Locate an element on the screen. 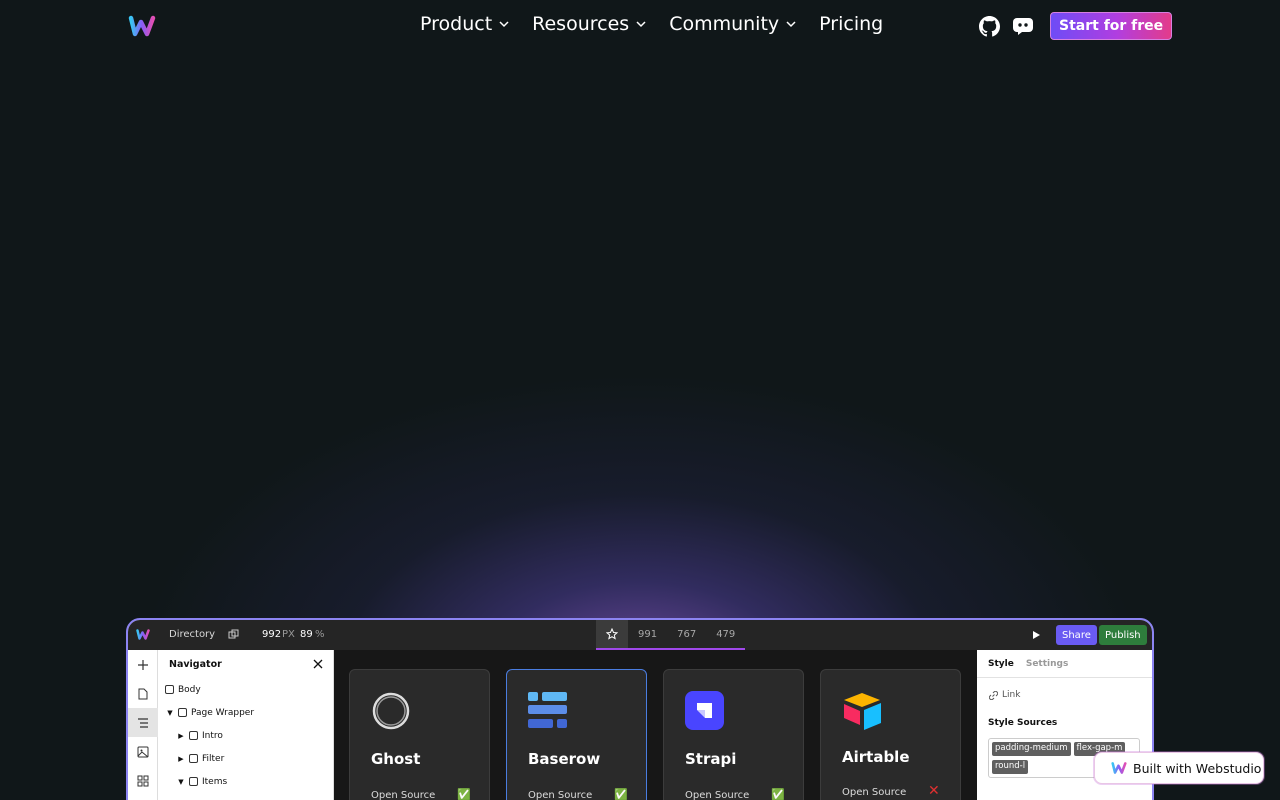  star-icon is located at coordinates (612, 634).